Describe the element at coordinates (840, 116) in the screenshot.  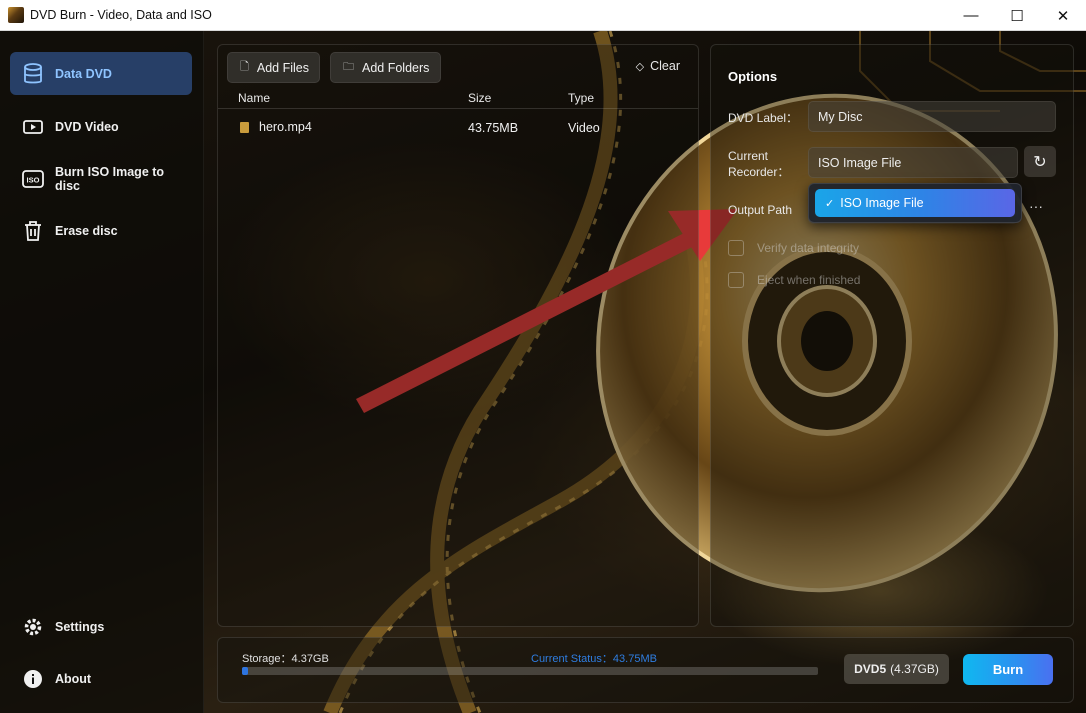
I see `dvd-label-value: My Disc` at that location.